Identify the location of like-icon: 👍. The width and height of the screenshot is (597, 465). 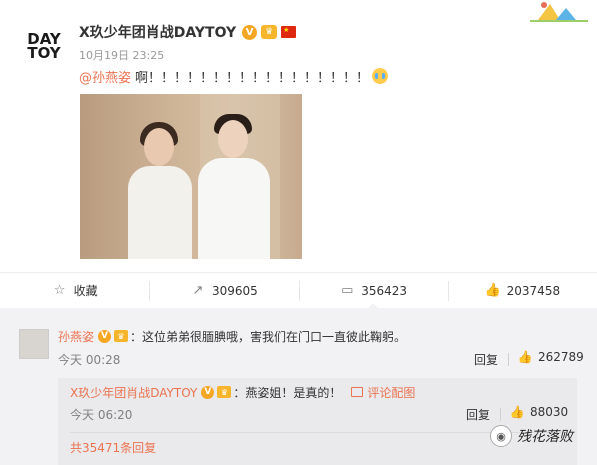
(492, 290).